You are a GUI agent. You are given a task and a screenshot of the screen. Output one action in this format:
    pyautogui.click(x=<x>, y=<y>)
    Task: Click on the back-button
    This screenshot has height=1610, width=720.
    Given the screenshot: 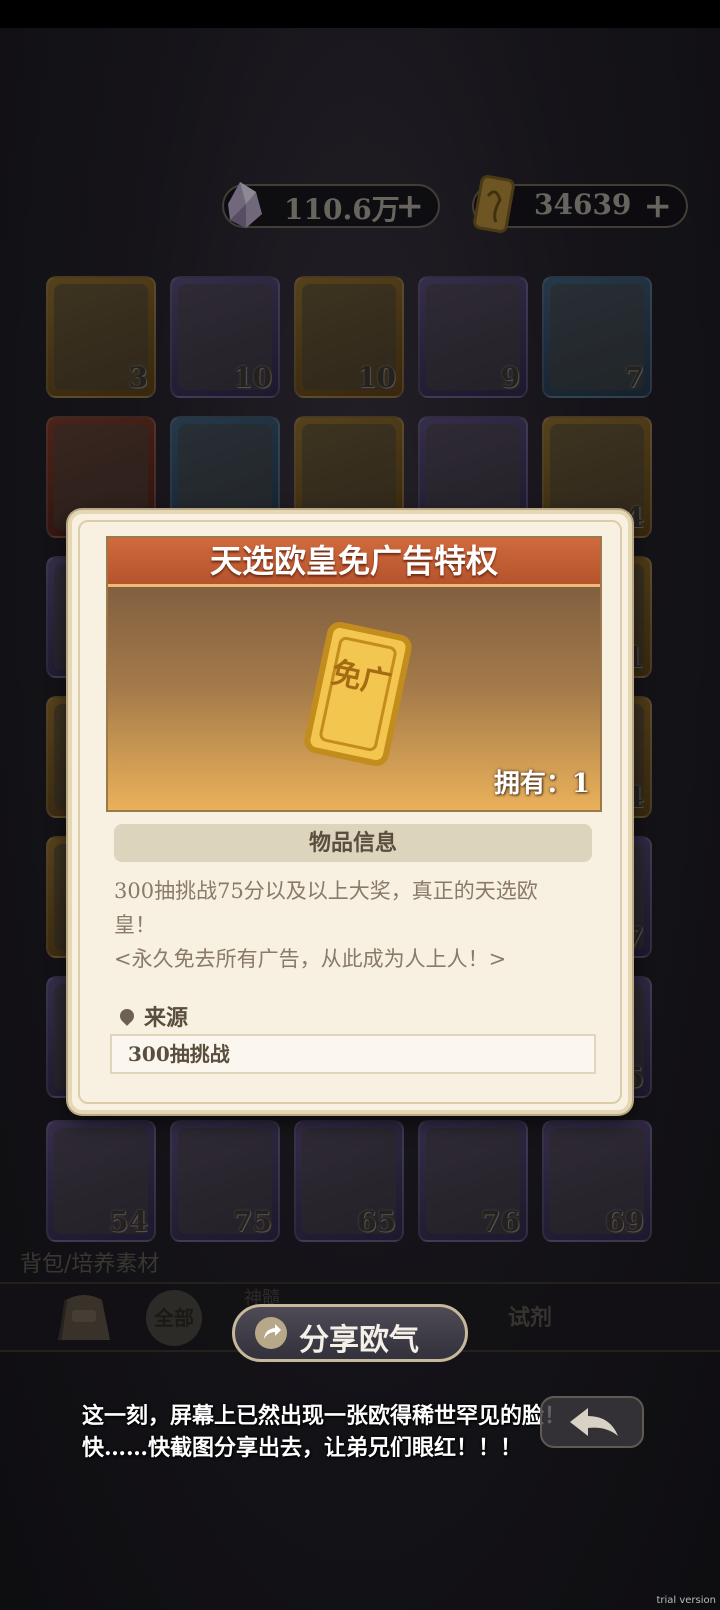 What is the action you would take?
    pyautogui.click(x=592, y=1422)
    